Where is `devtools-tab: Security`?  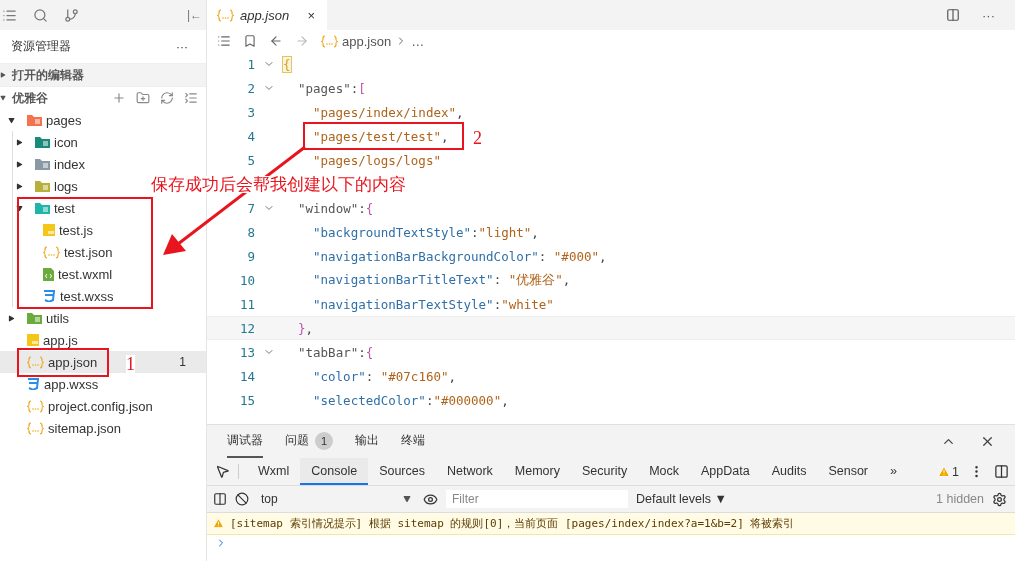 devtools-tab: Security is located at coordinates (605, 471).